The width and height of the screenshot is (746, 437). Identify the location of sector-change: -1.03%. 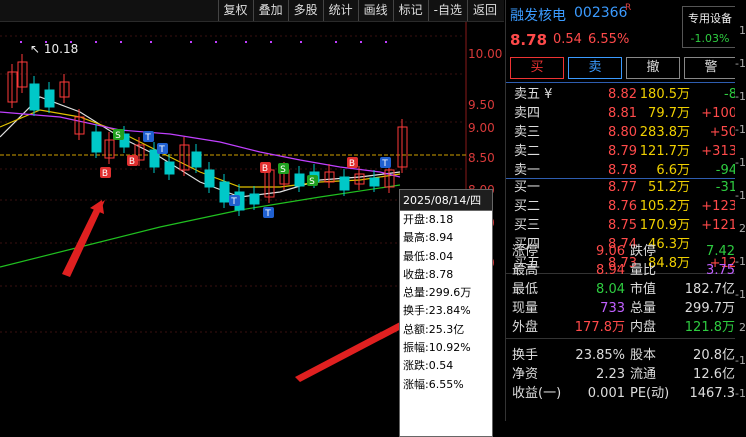
(710, 38).